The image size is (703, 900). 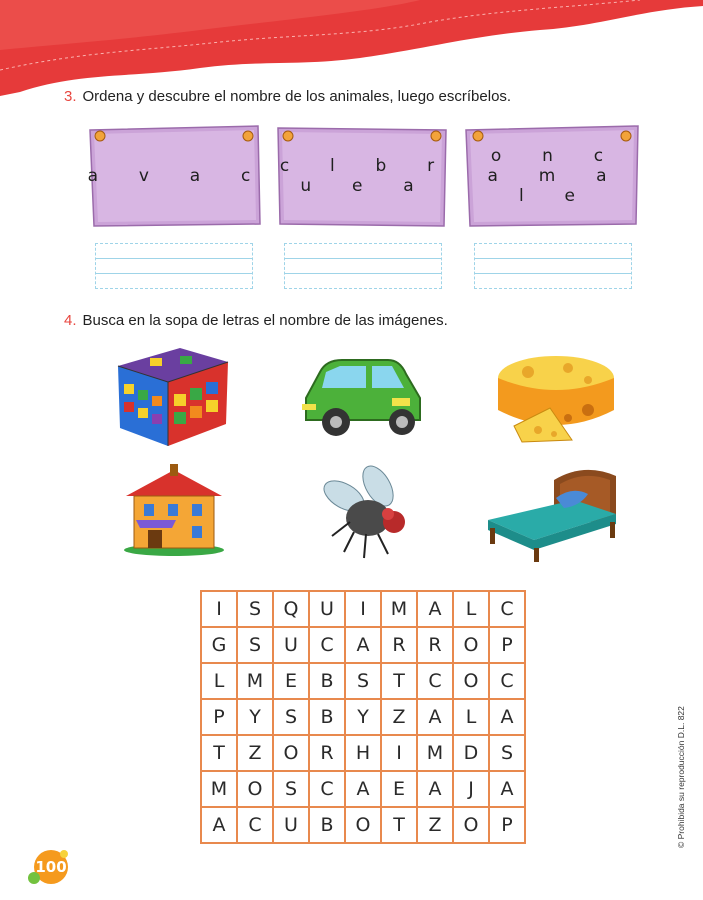 I want to click on exercise-3-number: 3., so click(x=70, y=96).